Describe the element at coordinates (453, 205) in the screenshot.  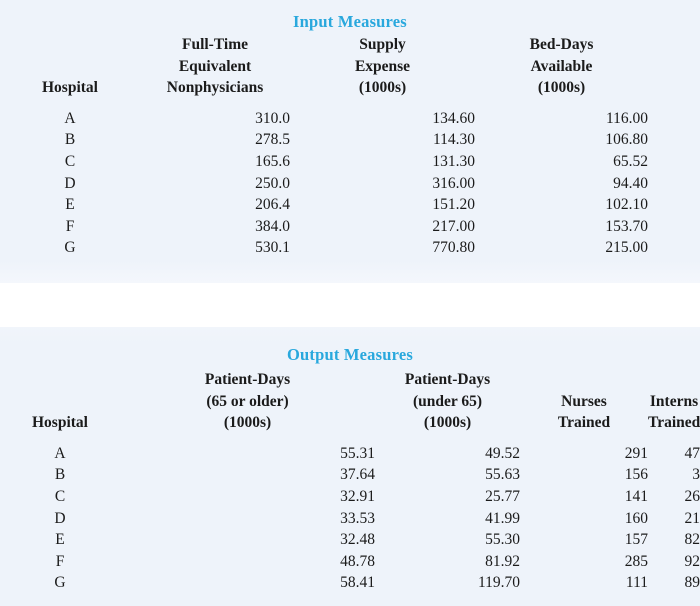
I see `cell-supply-expense: 151.20` at that location.